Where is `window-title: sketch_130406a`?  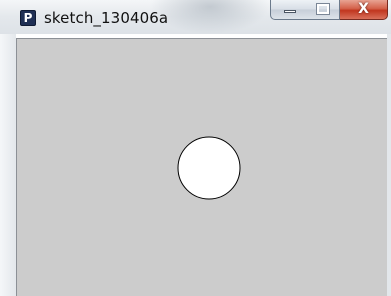 window-title: sketch_130406a is located at coordinates (106, 18).